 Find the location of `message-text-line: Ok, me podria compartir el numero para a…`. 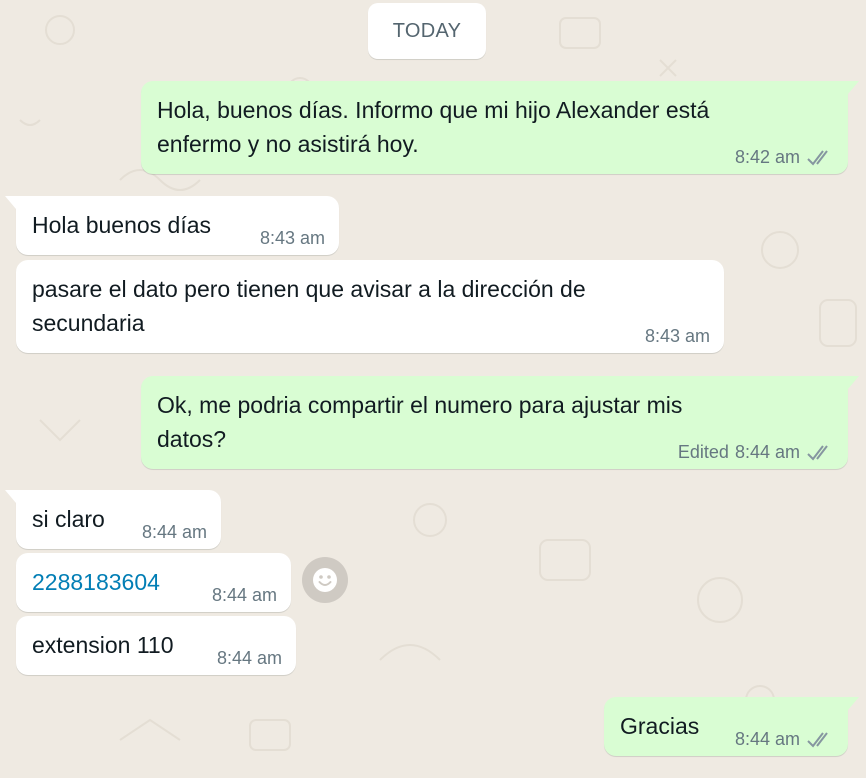

message-text-line: Ok, me podria compartir el numero para a… is located at coordinates (420, 405).